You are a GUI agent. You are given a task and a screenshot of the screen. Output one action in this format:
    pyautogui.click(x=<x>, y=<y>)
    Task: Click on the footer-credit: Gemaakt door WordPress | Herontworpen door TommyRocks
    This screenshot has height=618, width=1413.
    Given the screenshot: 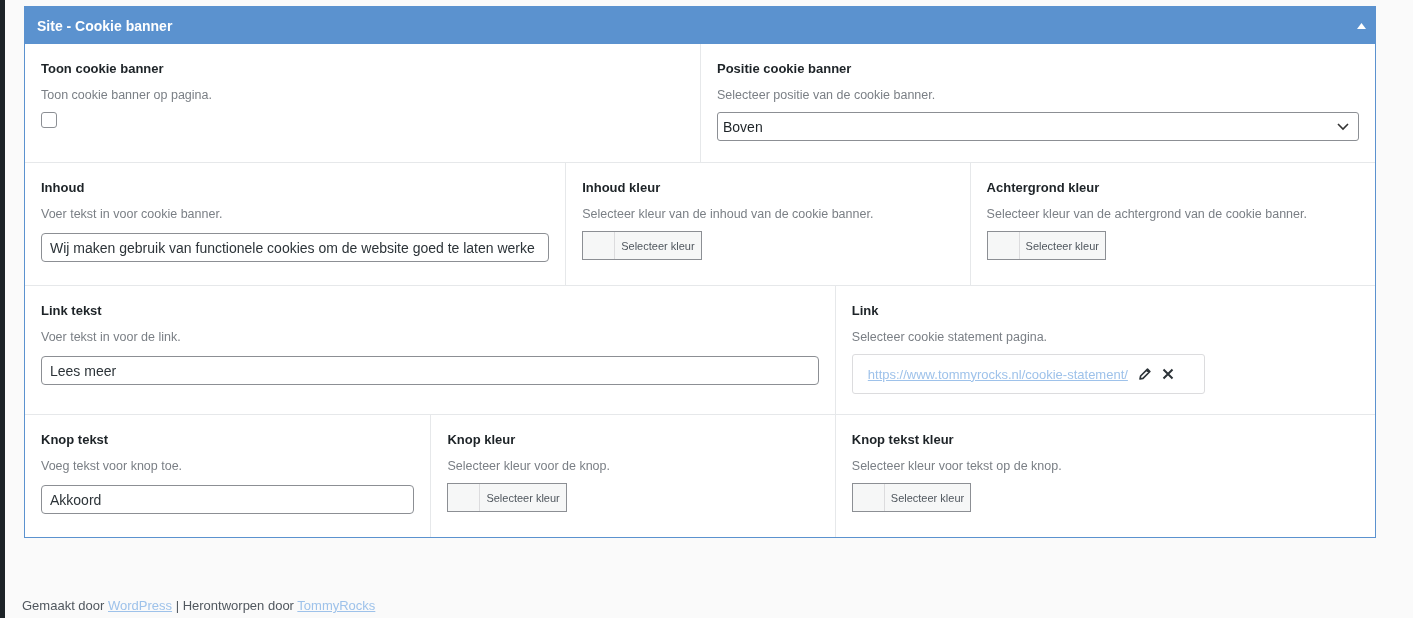 What is the action you would take?
    pyautogui.click(x=199, y=605)
    